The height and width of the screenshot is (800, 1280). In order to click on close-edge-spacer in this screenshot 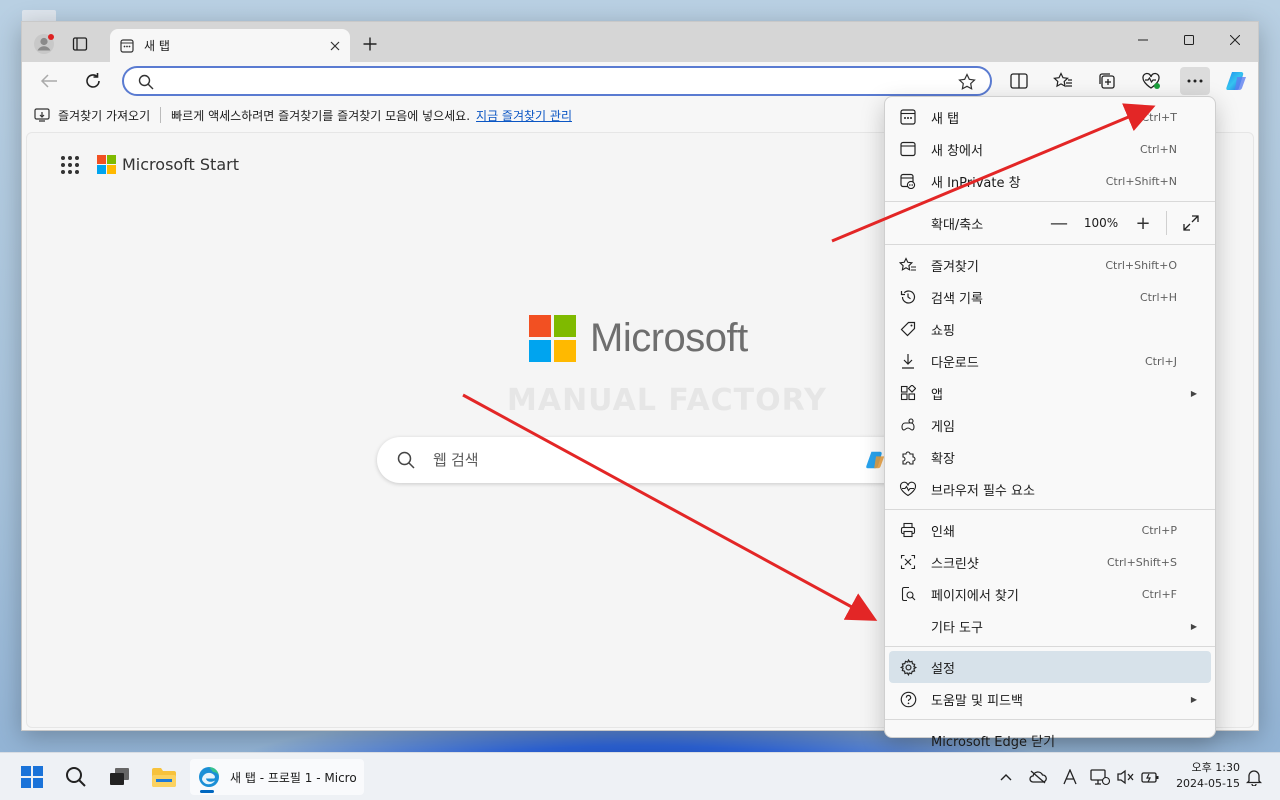, I will do `click(908, 740)`.